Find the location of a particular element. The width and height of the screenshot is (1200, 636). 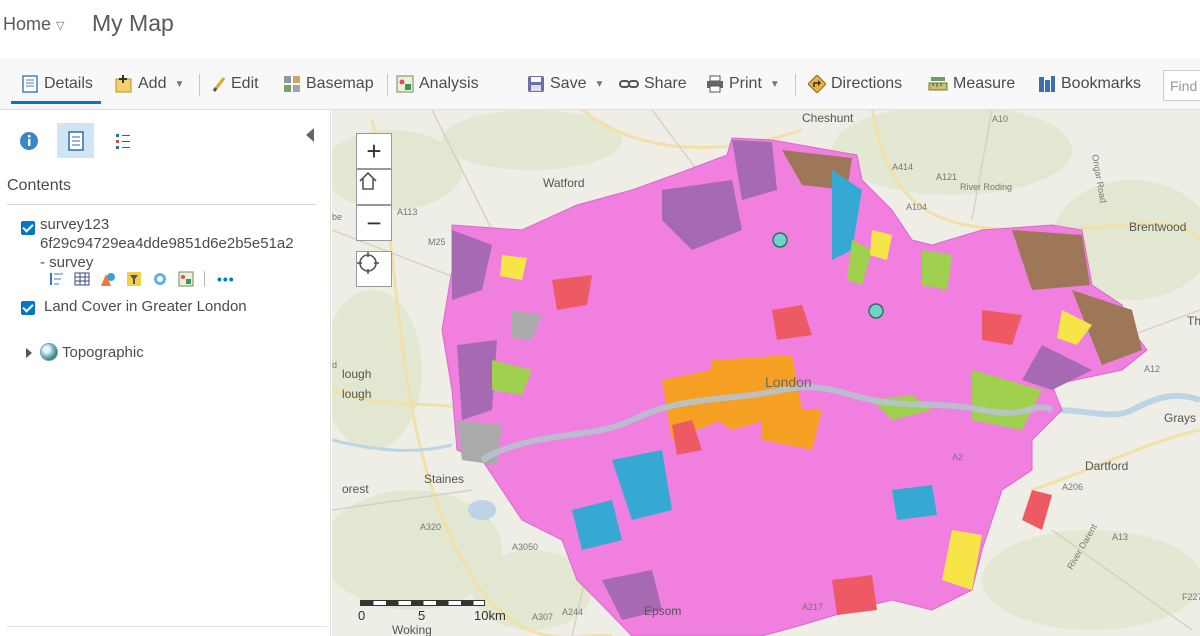

road-label: A104 is located at coordinates (916, 207).